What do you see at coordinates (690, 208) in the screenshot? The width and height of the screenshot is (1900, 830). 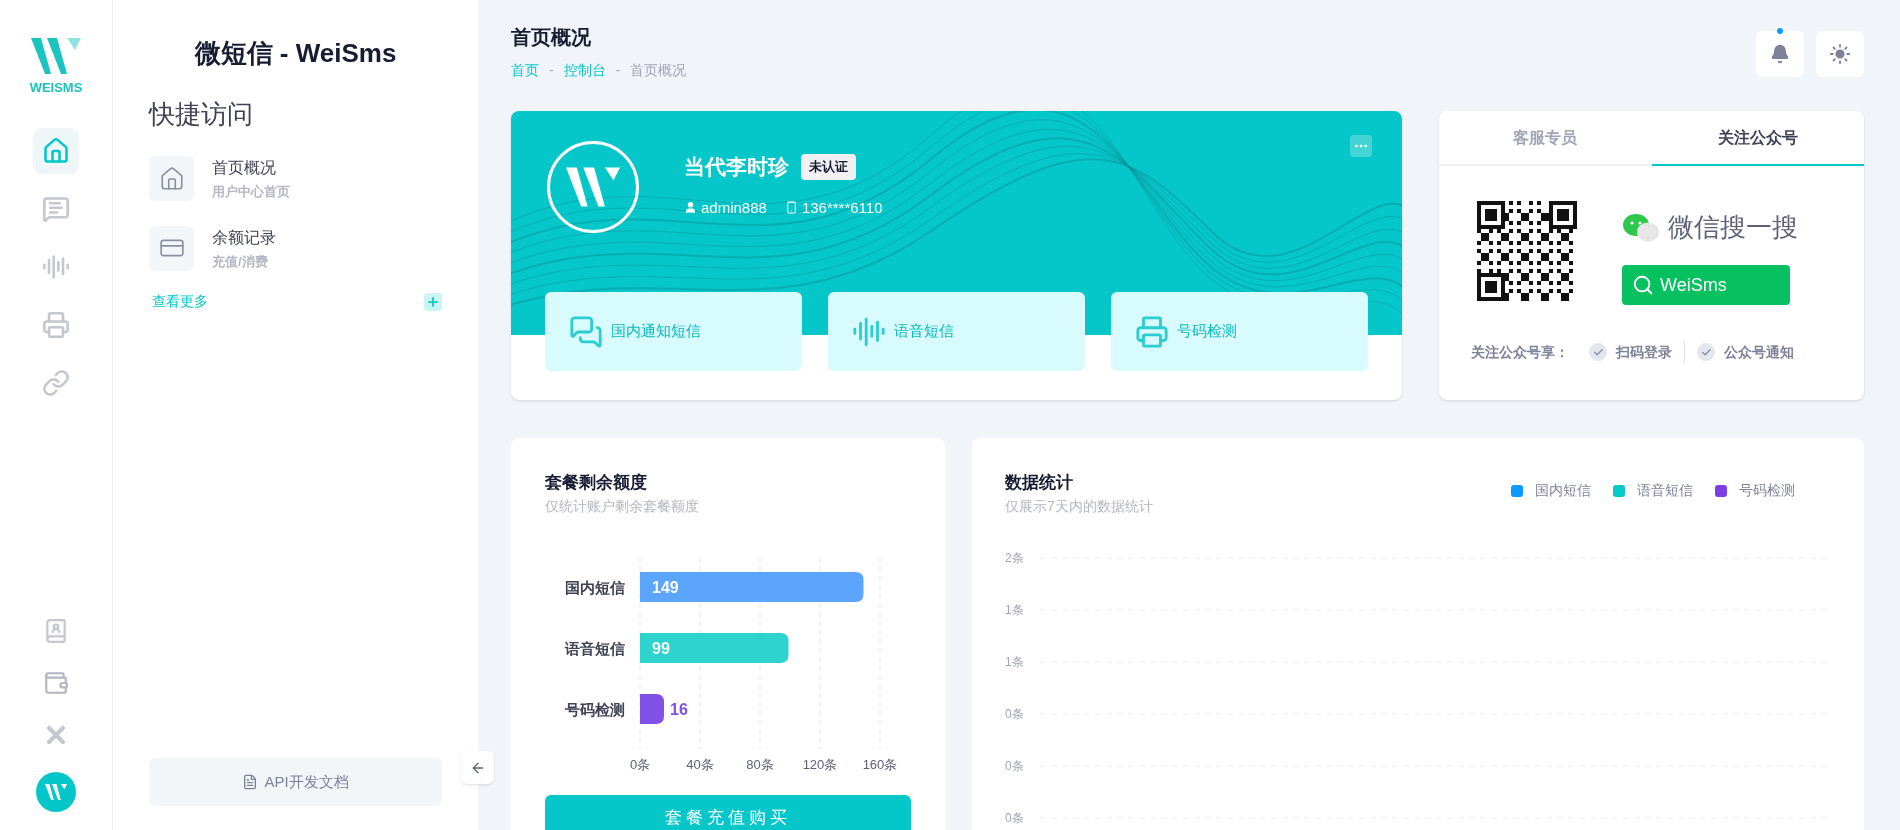 I see `user-icon` at bounding box center [690, 208].